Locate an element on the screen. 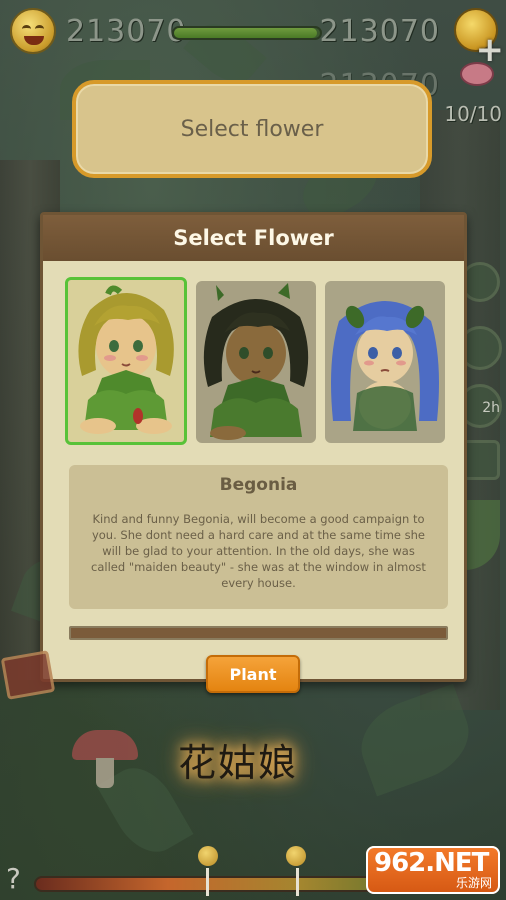 This screenshot has height=900, width=506. score-left: 213070 is located at coordinates (126, 31).